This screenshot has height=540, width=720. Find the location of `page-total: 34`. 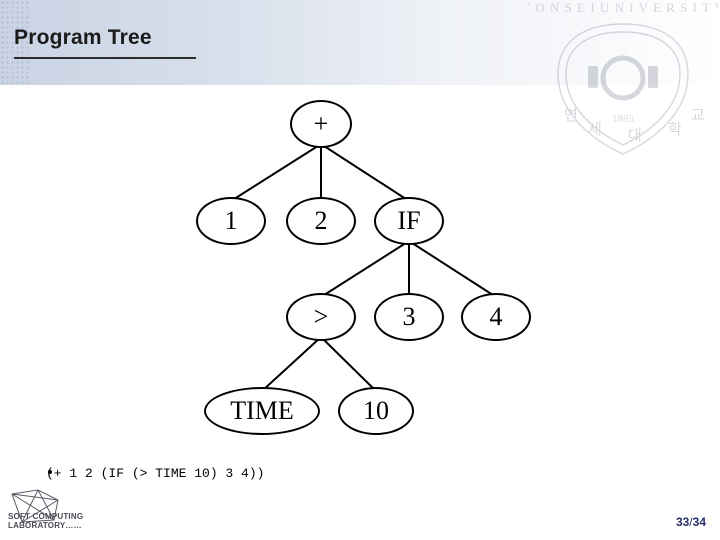

page-total: 34 is located at coordinates (699, 522).